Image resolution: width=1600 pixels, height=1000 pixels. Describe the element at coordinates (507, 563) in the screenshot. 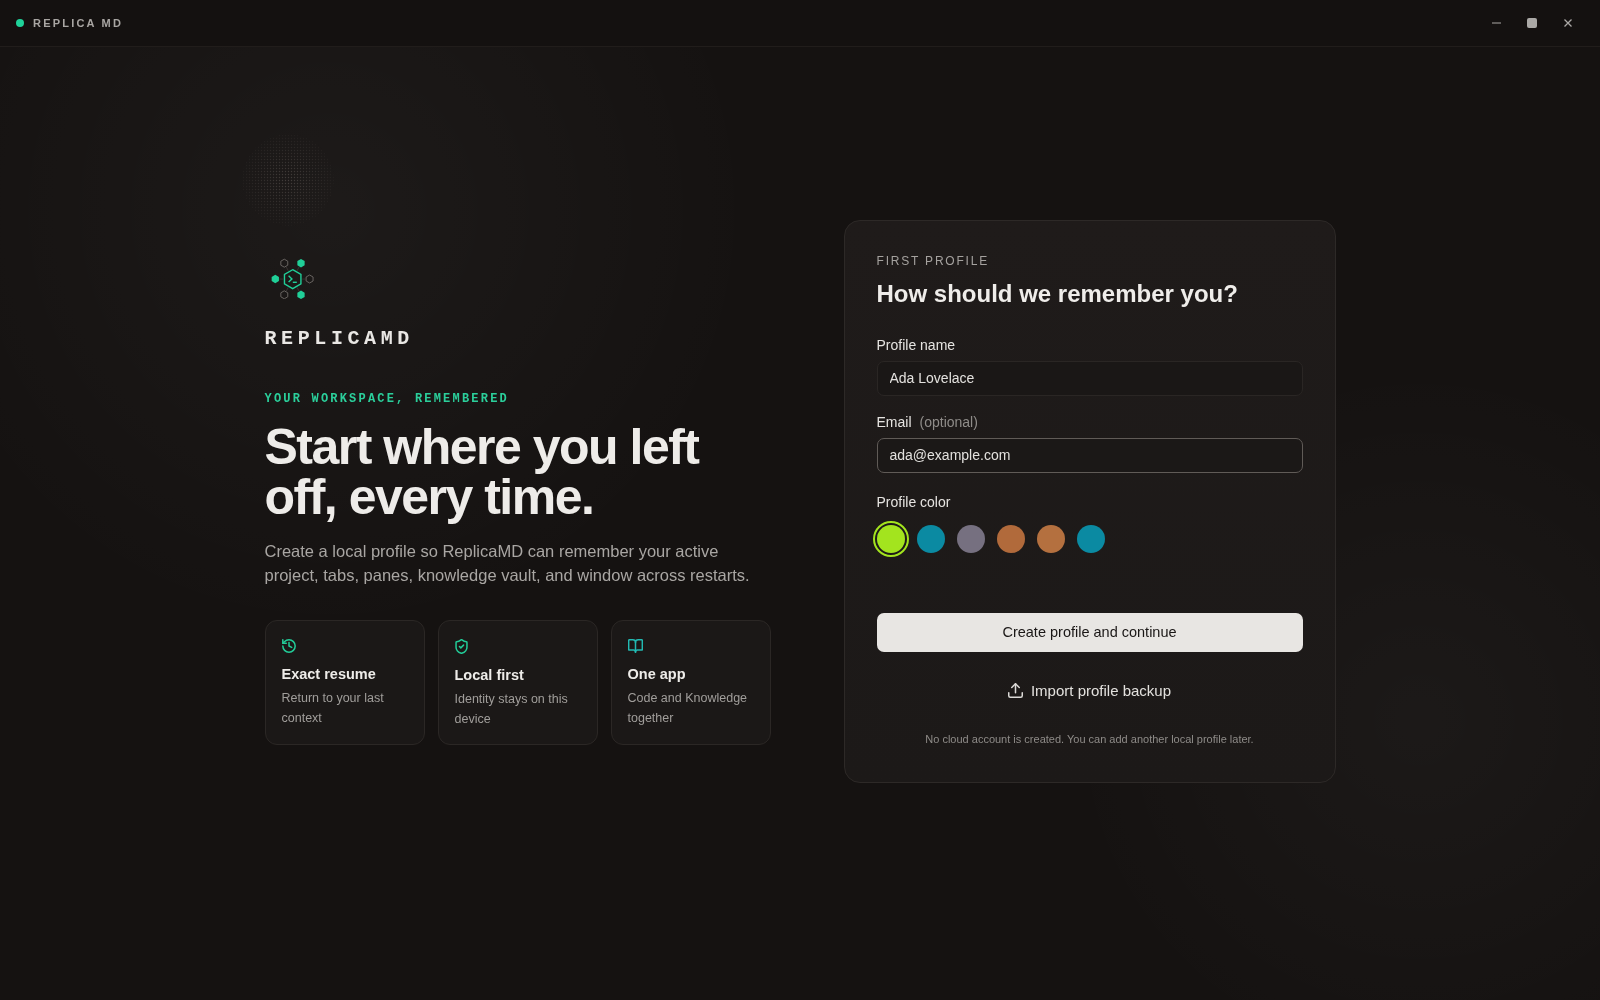

I see `description: Create a local profile so ReplicaMD can remember your active project, tabs, panes, knowledge vault, and window across restarts.` at that location.